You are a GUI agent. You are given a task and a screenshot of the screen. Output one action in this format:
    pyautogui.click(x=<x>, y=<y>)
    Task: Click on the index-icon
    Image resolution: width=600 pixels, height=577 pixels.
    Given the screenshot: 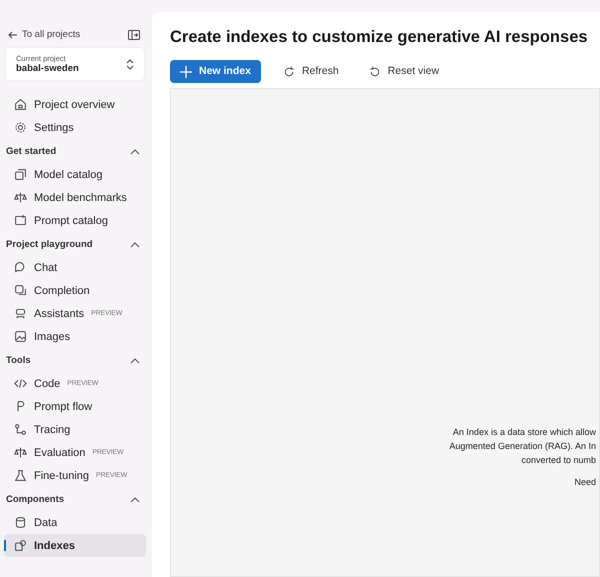 What is the action you would take?
    pyautogui.click(x=20, y=545)
    